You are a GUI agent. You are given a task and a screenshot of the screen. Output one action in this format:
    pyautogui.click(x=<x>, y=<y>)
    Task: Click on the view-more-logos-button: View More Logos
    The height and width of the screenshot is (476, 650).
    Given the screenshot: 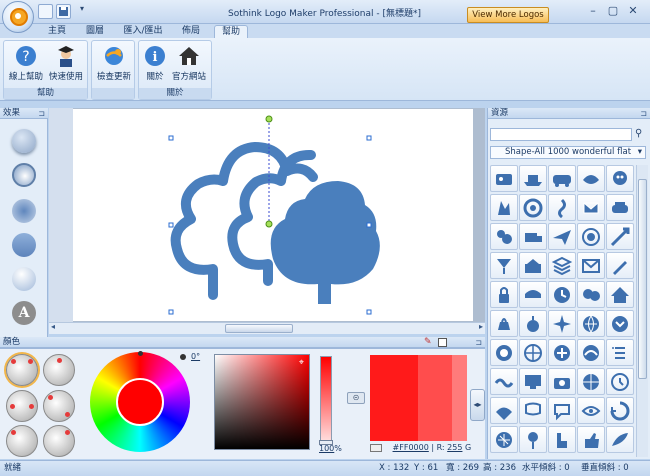 What is the action you would take?
    pyautogui.click(x=508, y=15)
    